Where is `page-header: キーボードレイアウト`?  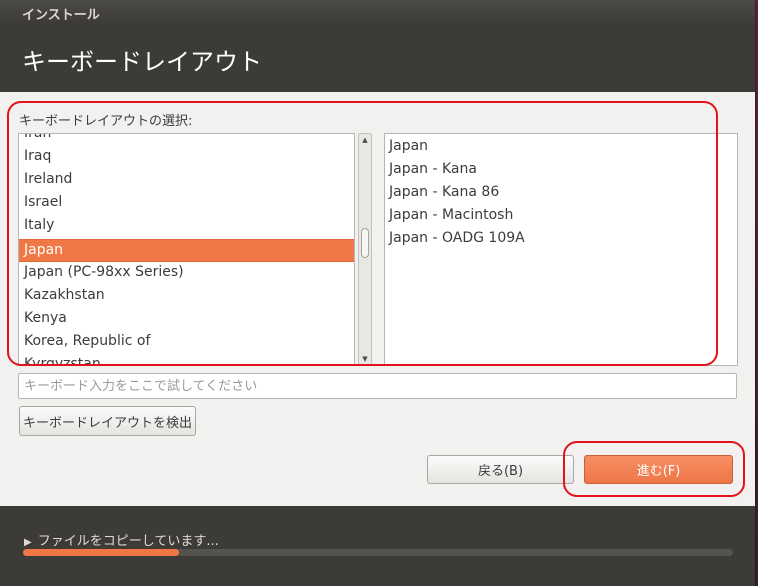
page-header: キーボードレイアウト is located at coordinates (377, 58).